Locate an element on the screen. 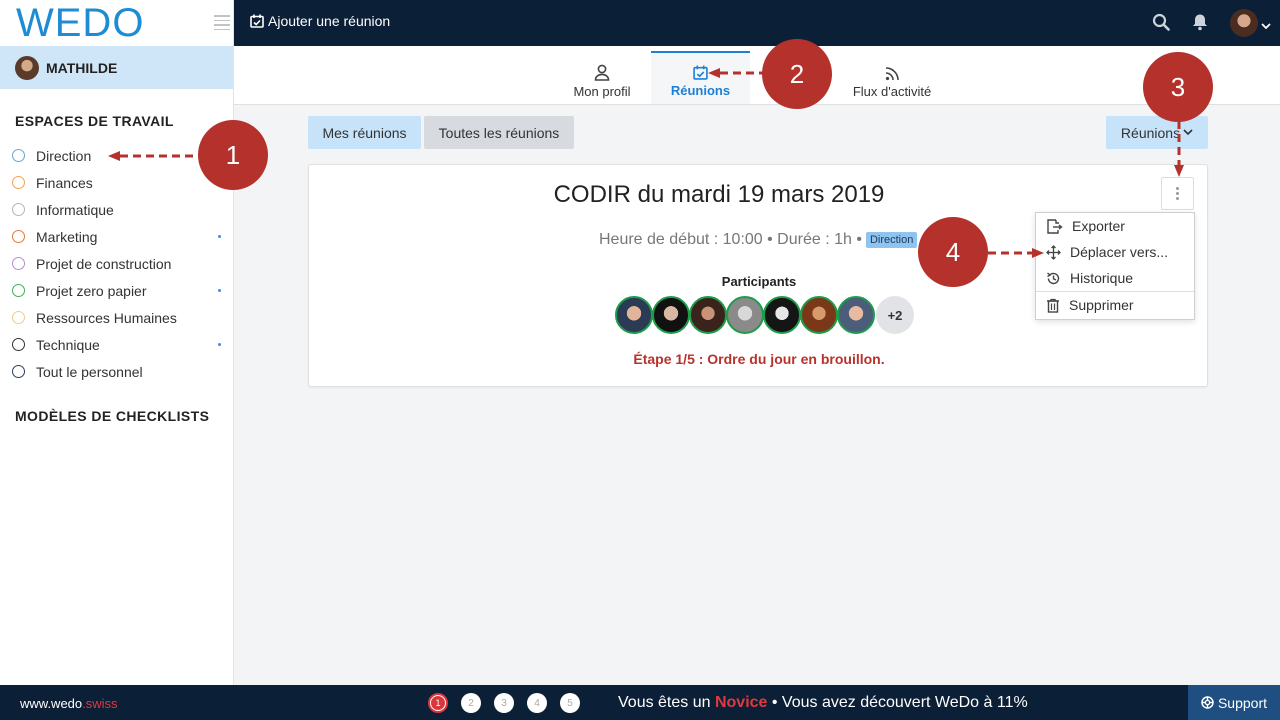 This screenshot has width=1280, height=720. support-button: Support is located at coordinates (1234, 702).